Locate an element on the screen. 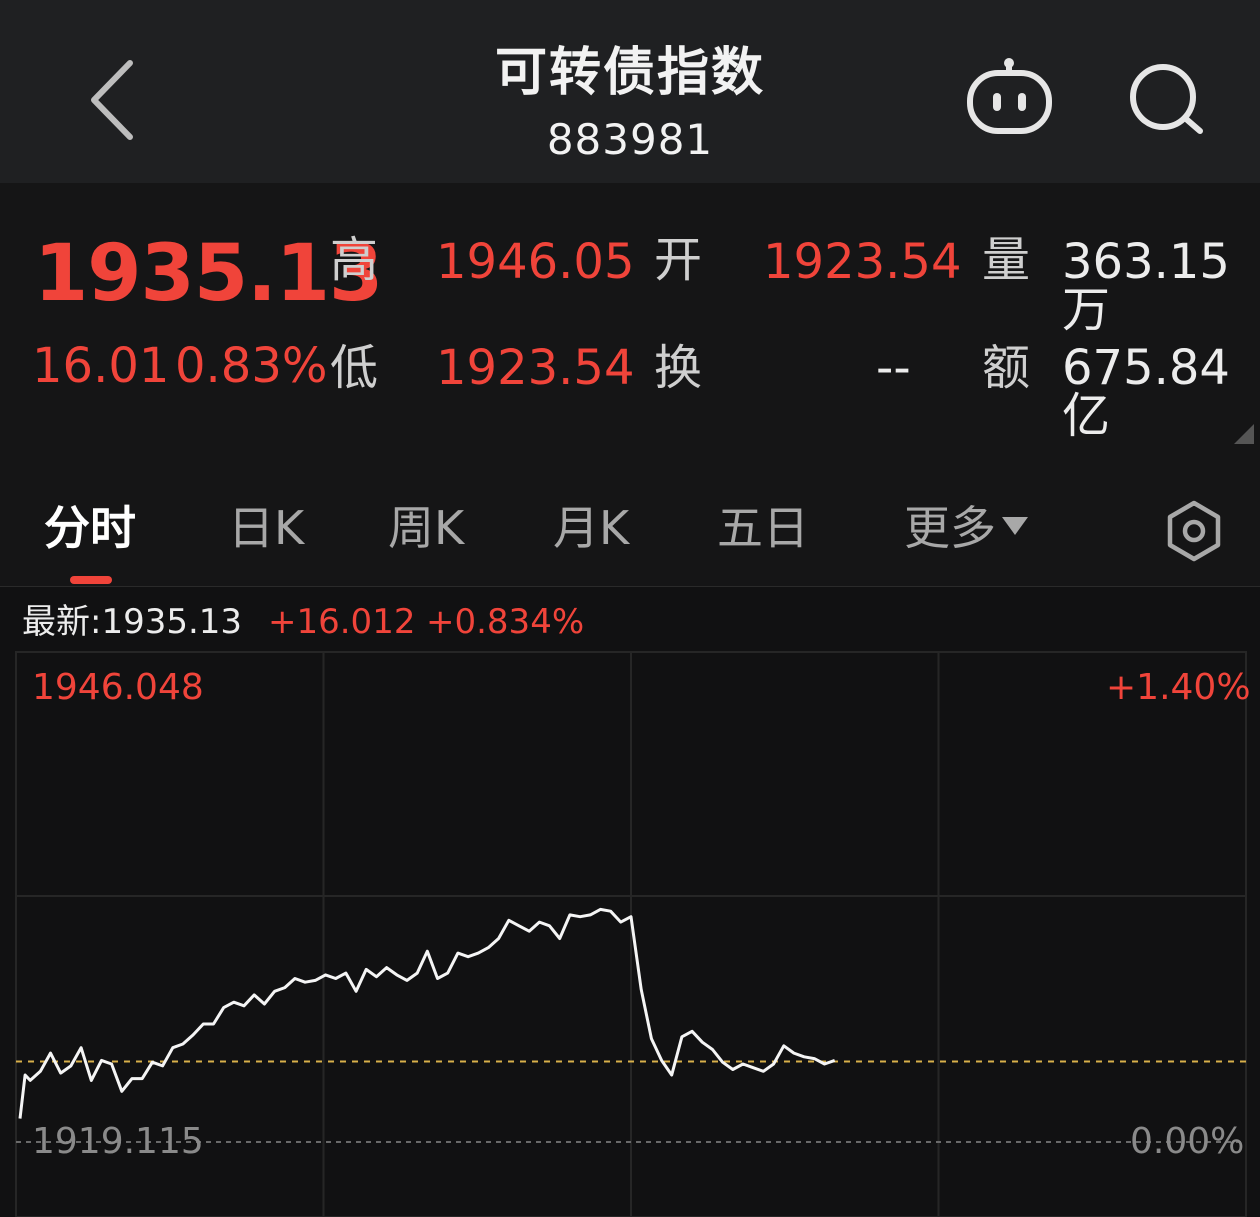  price-series-line is located at coordinates (427, 1013).